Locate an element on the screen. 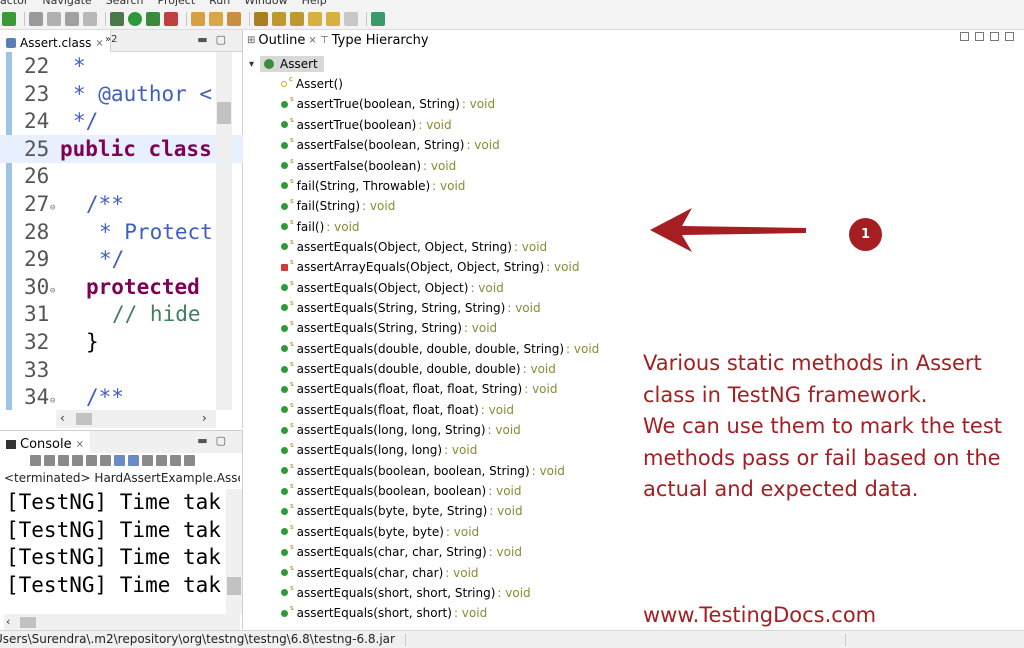 This screenshot has width=1024, height=648. hide-static-icon is located at coordinates (1009, 36).